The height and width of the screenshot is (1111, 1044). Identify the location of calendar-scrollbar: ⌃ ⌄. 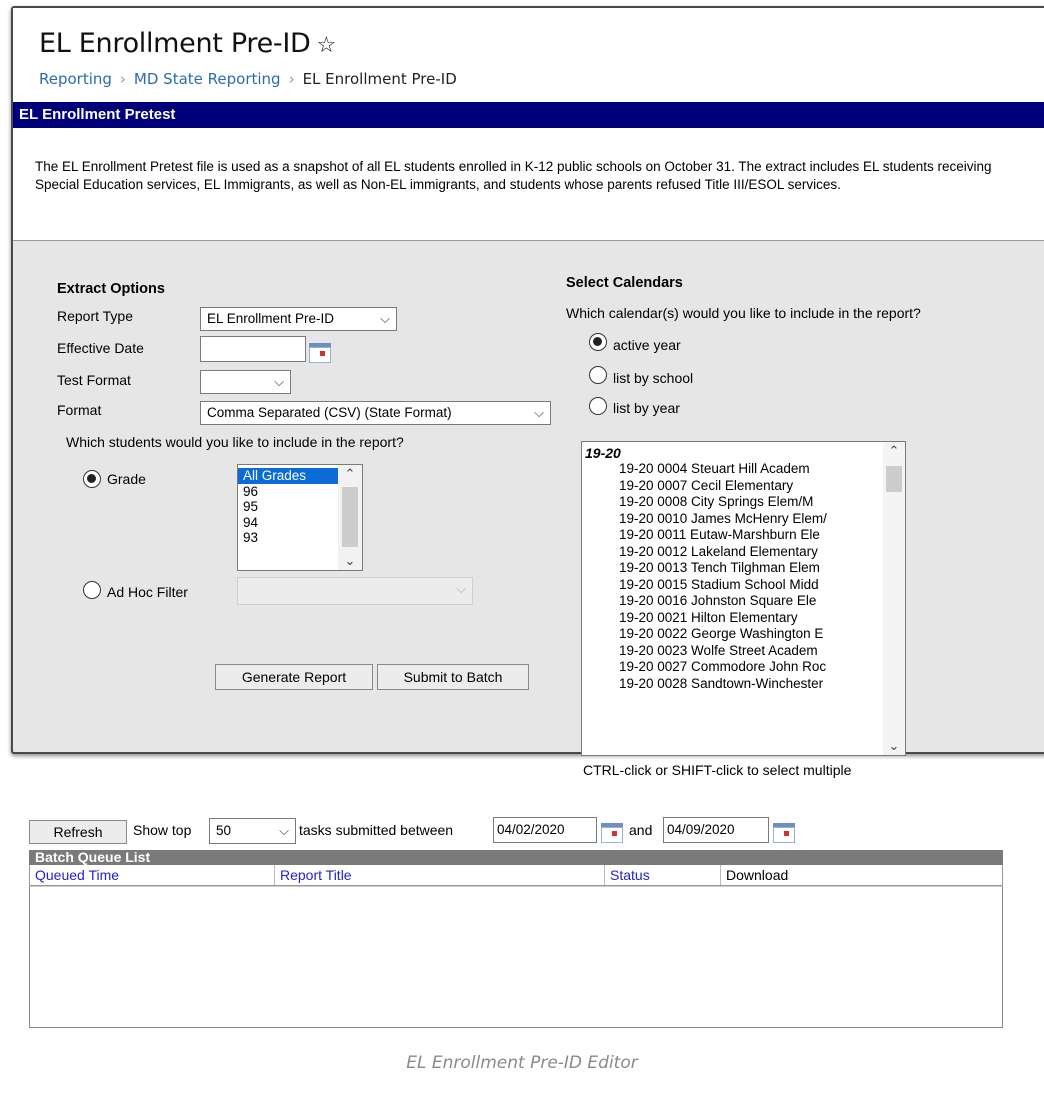
(894, 598).